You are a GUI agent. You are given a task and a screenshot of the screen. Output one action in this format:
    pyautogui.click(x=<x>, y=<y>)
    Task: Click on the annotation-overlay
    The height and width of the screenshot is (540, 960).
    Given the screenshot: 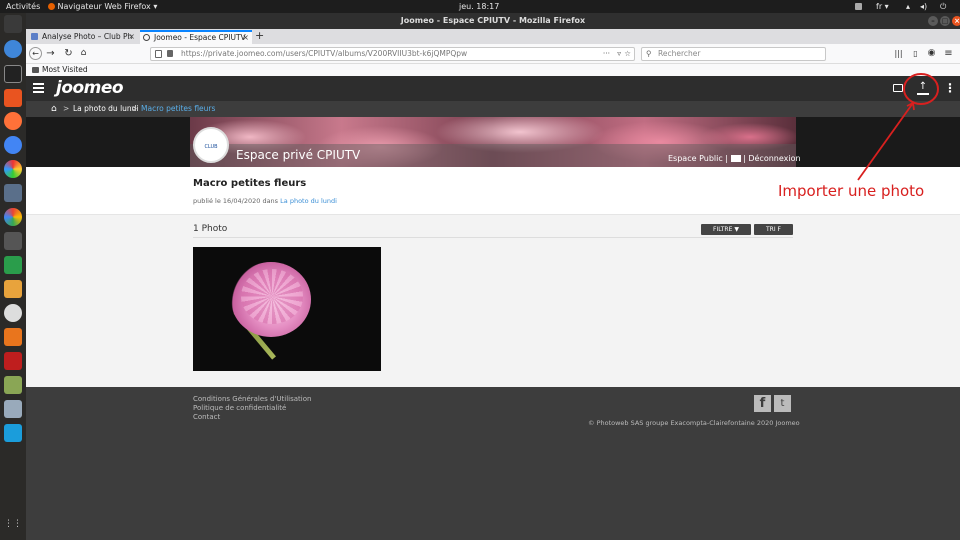 What is the action you would take?
    pyautogui.click(x=898, y=127)
    